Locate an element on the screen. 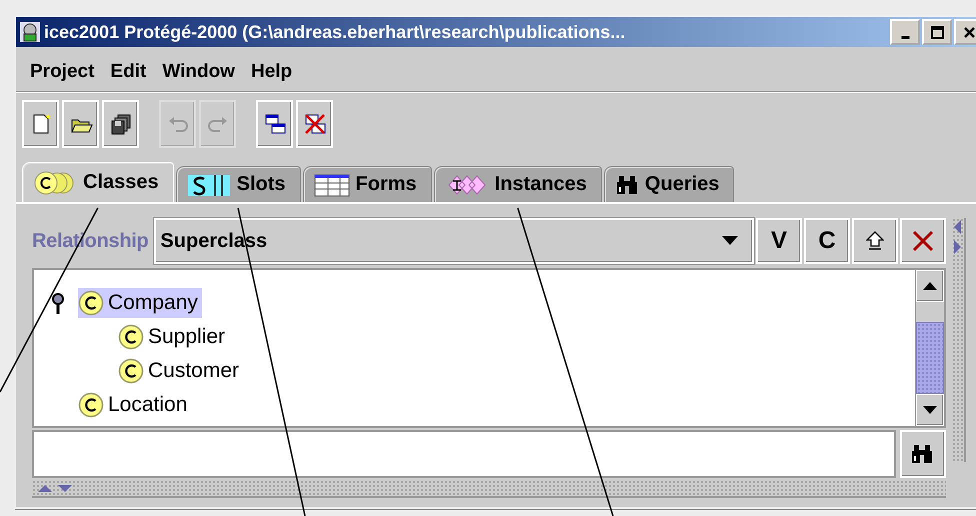  expanded-handle-icon is located at coordinates (58, 303).